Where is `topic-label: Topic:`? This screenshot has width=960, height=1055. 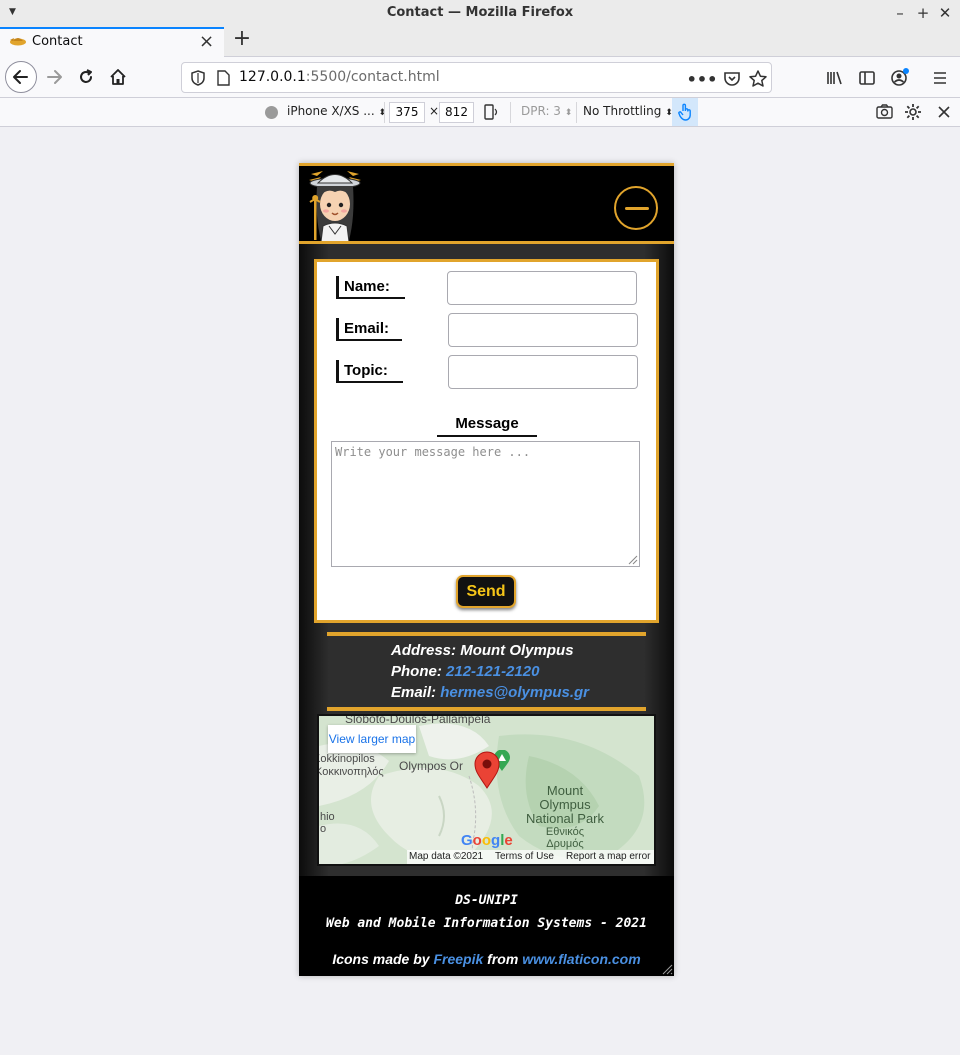
topic-label: Topic: is located at coordinates (369, 371).